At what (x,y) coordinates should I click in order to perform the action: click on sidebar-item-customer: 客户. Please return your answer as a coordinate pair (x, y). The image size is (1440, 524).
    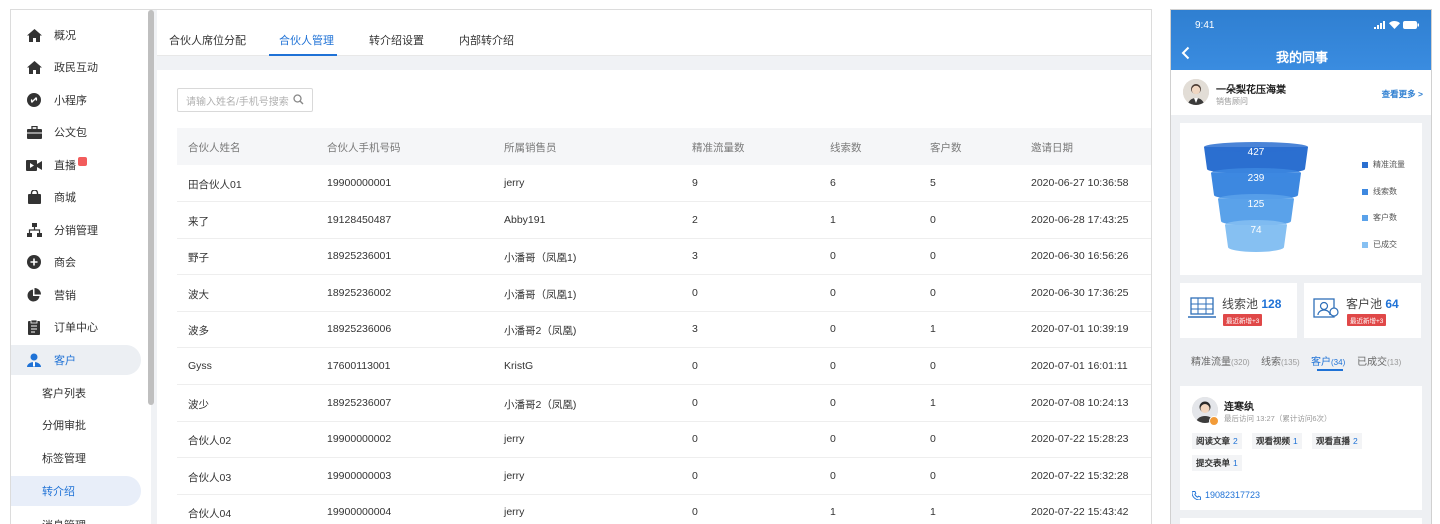
    Looking at the image, I should click on (76, 360).